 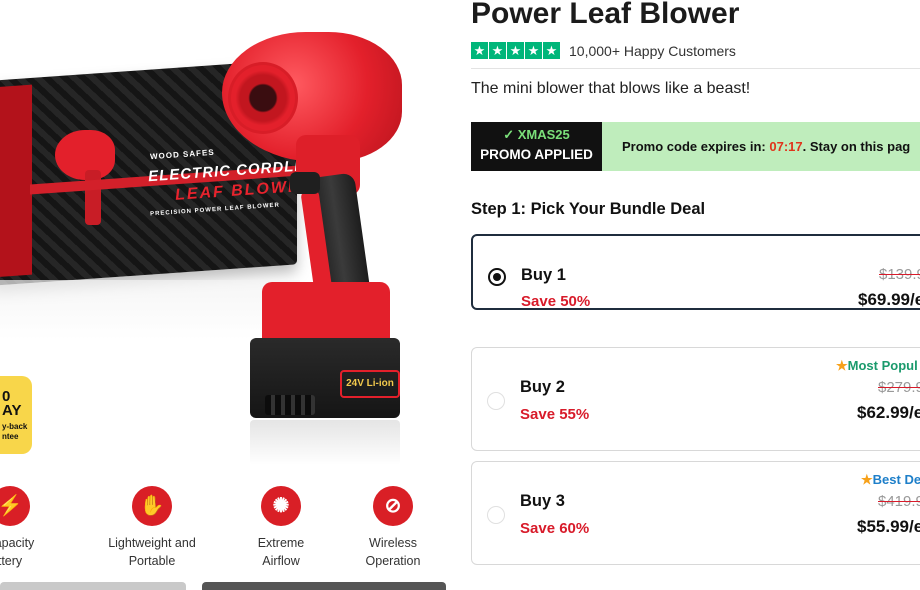 What do you see at coordinates (325, 442) in the screenshot?
I see `battery-reflection` at bounding box center [325, 442].